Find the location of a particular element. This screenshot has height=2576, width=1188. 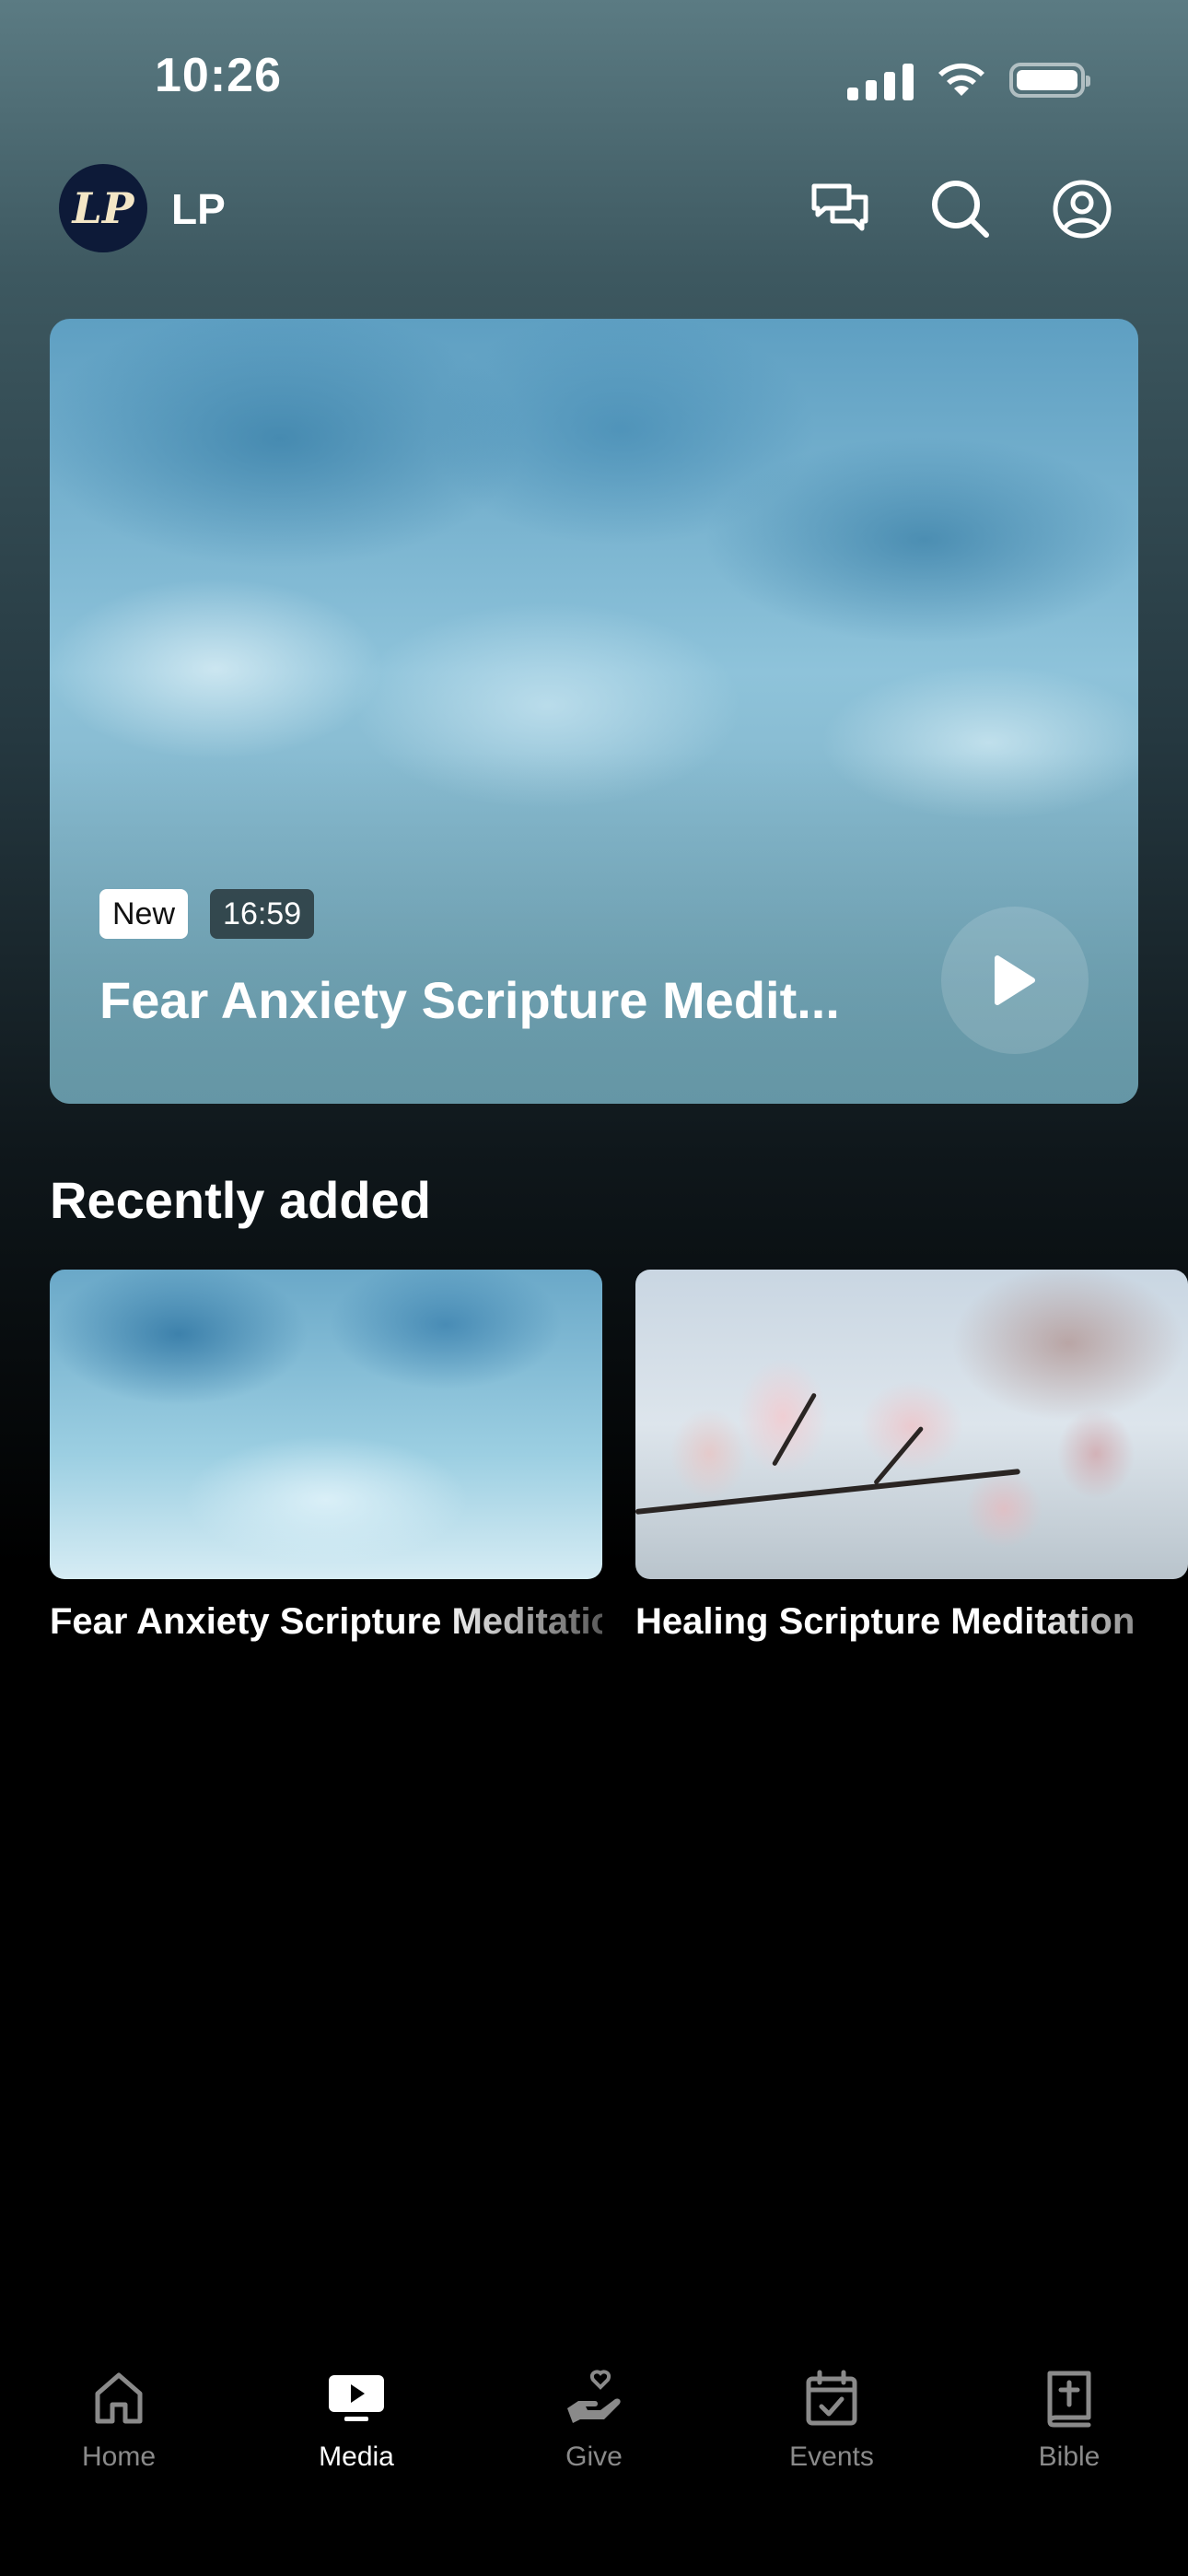

tab-bar: Home Media Give Events Bible is located at coordinates (594, 2467).